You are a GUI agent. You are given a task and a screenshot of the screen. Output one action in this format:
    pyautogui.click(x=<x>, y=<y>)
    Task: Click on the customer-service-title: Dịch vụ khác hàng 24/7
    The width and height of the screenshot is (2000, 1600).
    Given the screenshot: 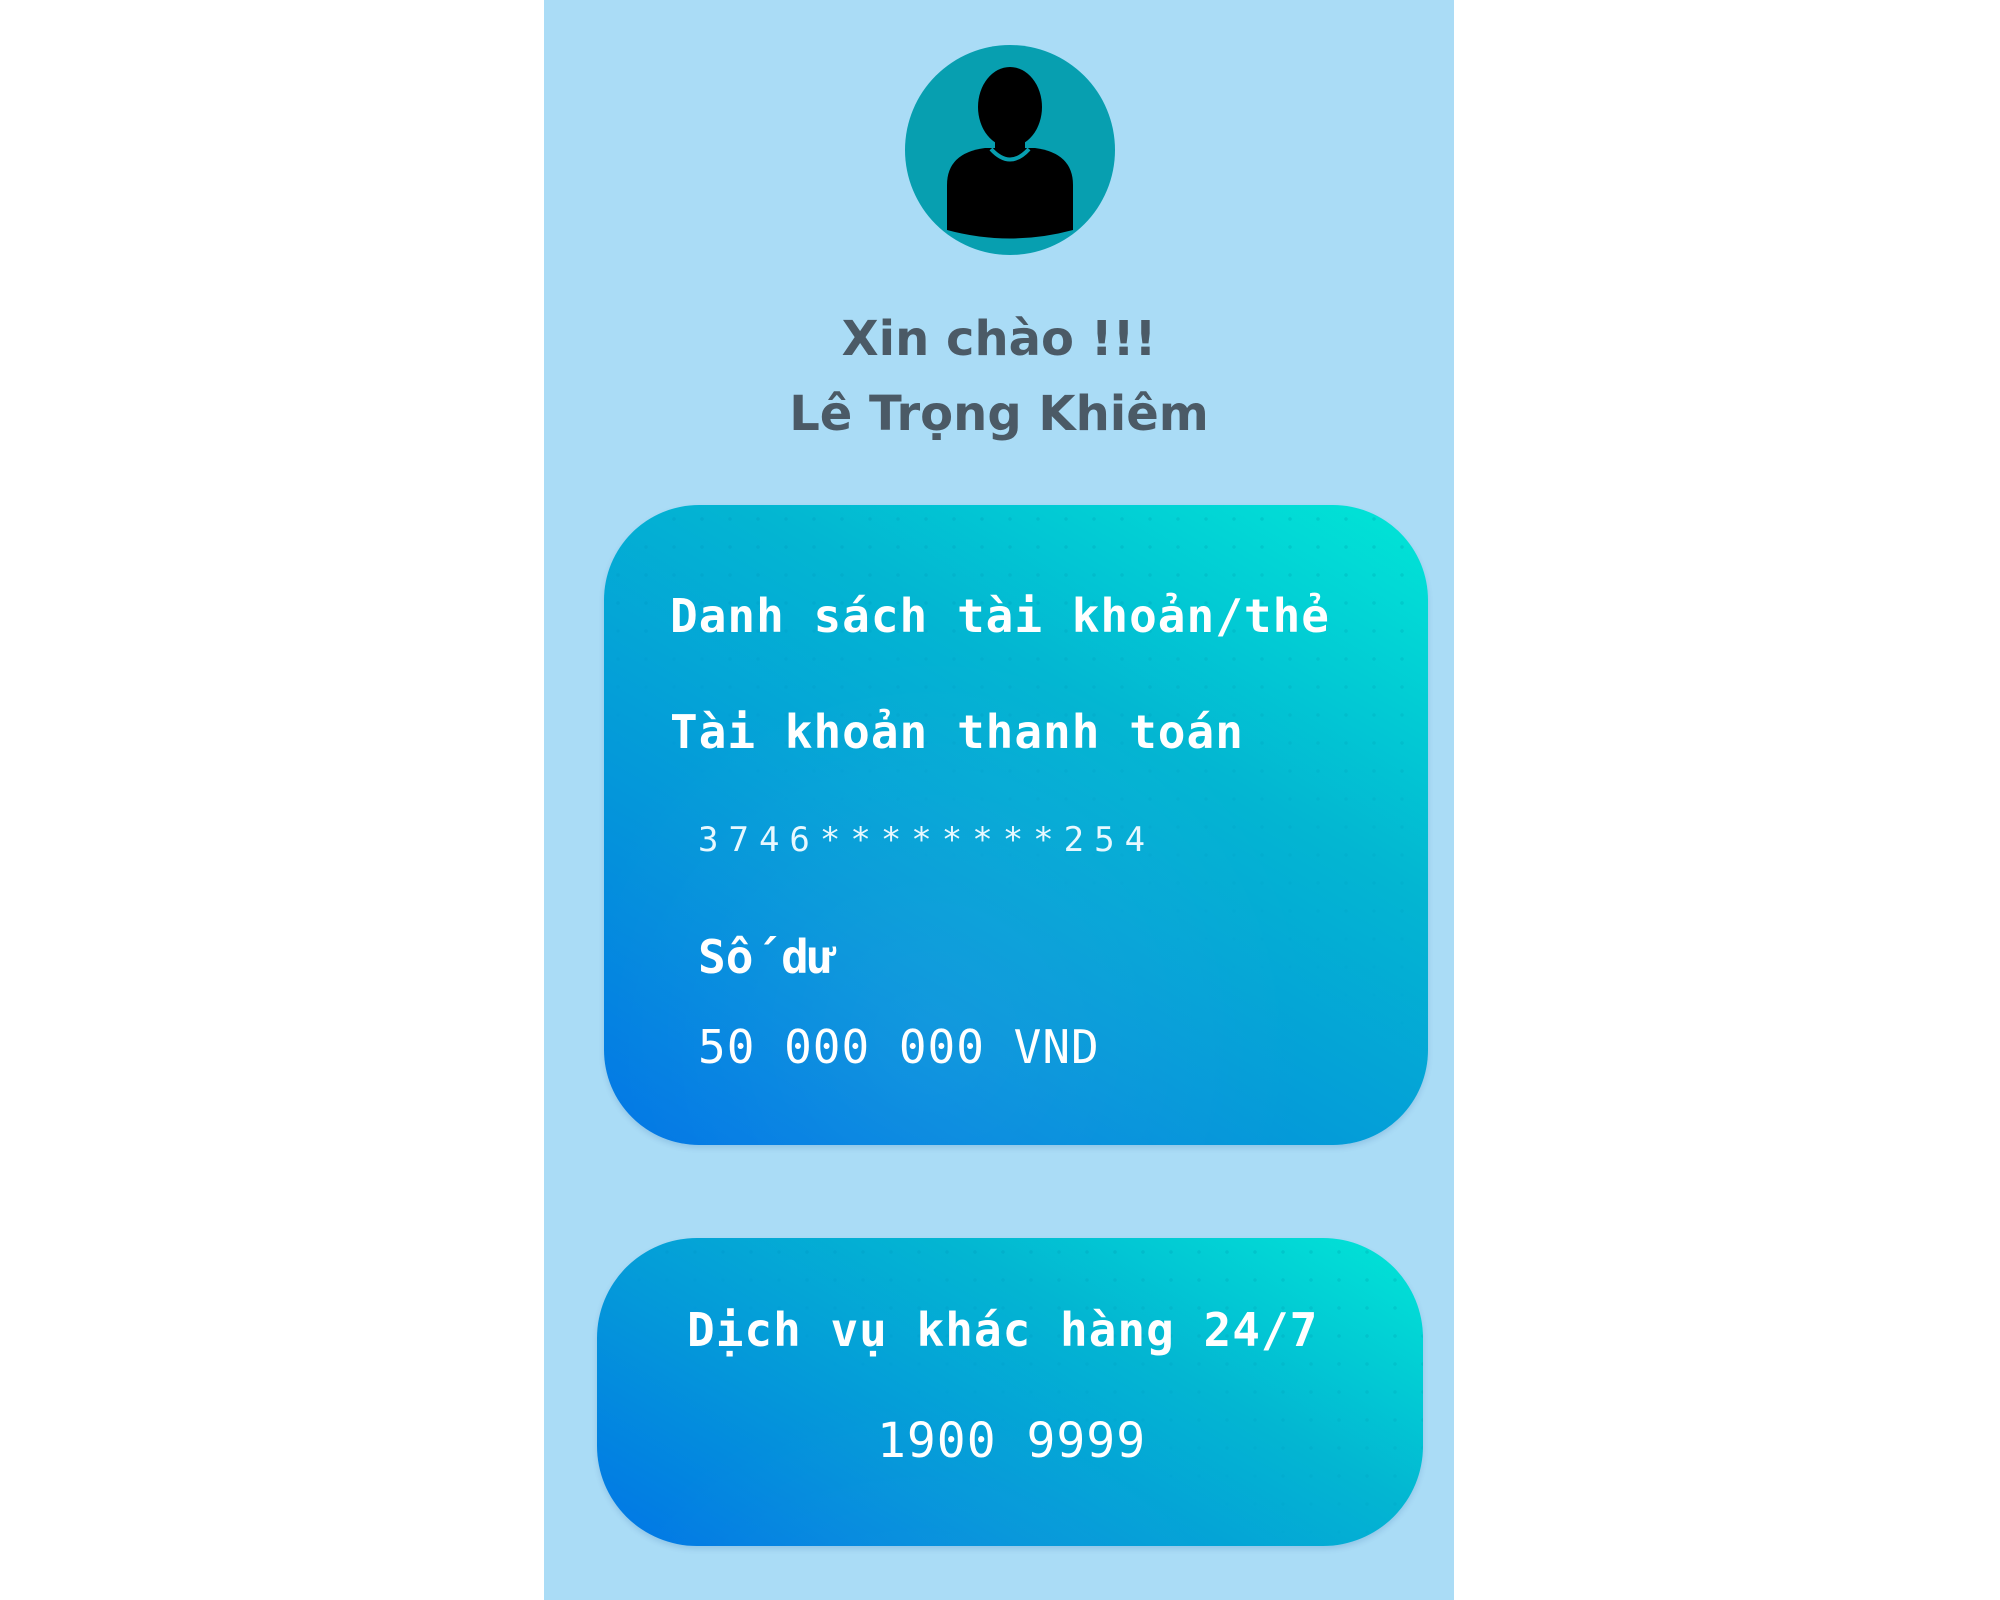 What is the action you would take?
    pyautogui.click(x=1003, y=1330)
    